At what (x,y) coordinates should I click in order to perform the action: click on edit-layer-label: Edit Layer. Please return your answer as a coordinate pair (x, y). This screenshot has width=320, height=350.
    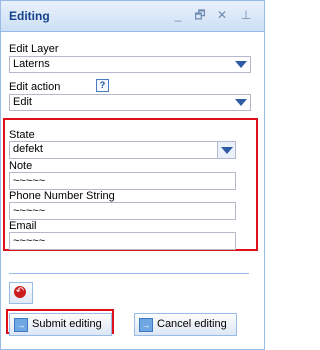
    Looking at the image, I should click on (34, 49).